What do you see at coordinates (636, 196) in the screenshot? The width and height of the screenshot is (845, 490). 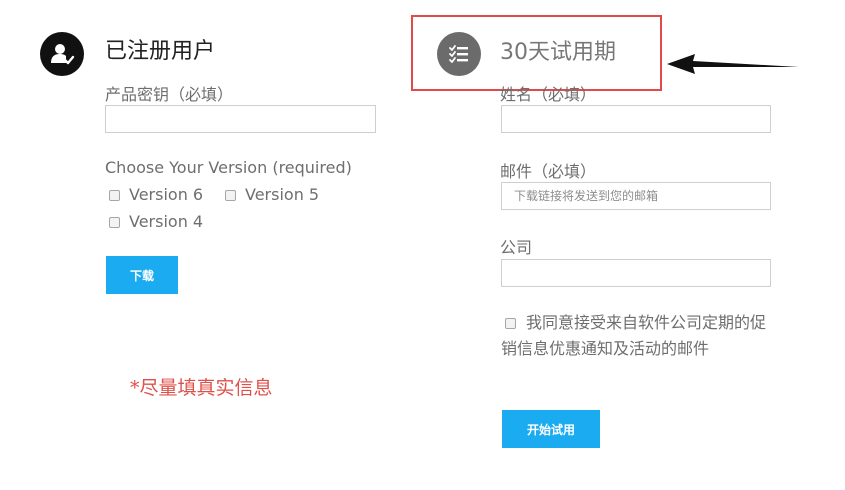 I see `email-input` at bounding box center [636, 196].